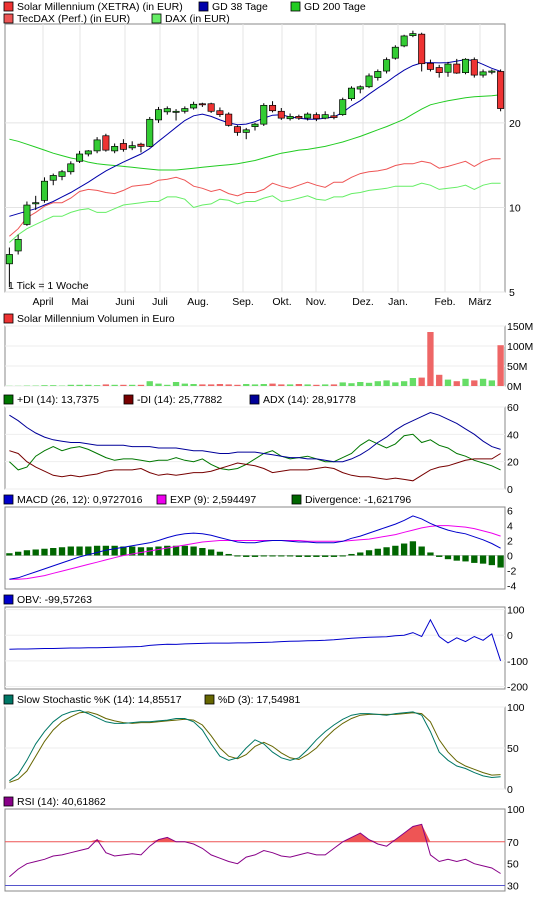 Image resolution: width=545 pixels, height=916 pixels. Describe the element at coordinates (48, 286) in the screenshot. I see `tick-note: 1 Tick = 1 Woche` at that location.